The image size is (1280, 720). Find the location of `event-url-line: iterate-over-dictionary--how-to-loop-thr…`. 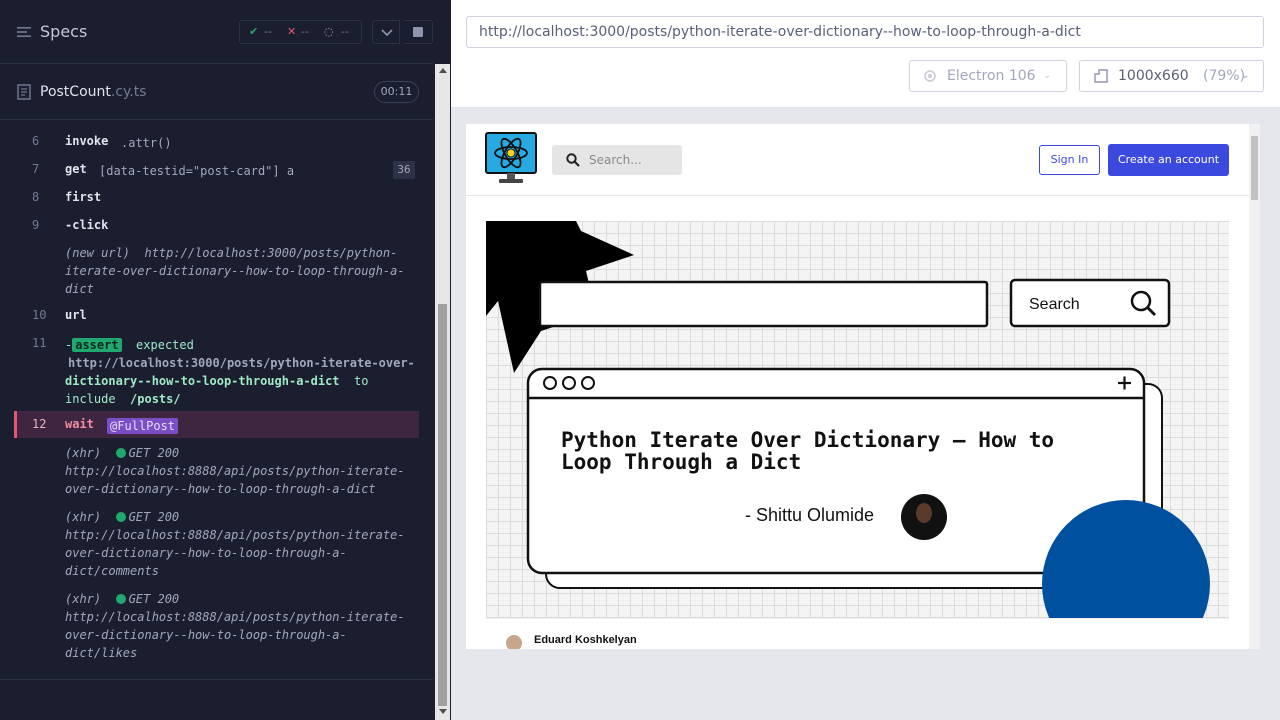

event-url-line: iterate-over-dictionary--how-to-loop-thr… is located at coordinates (235, 271).